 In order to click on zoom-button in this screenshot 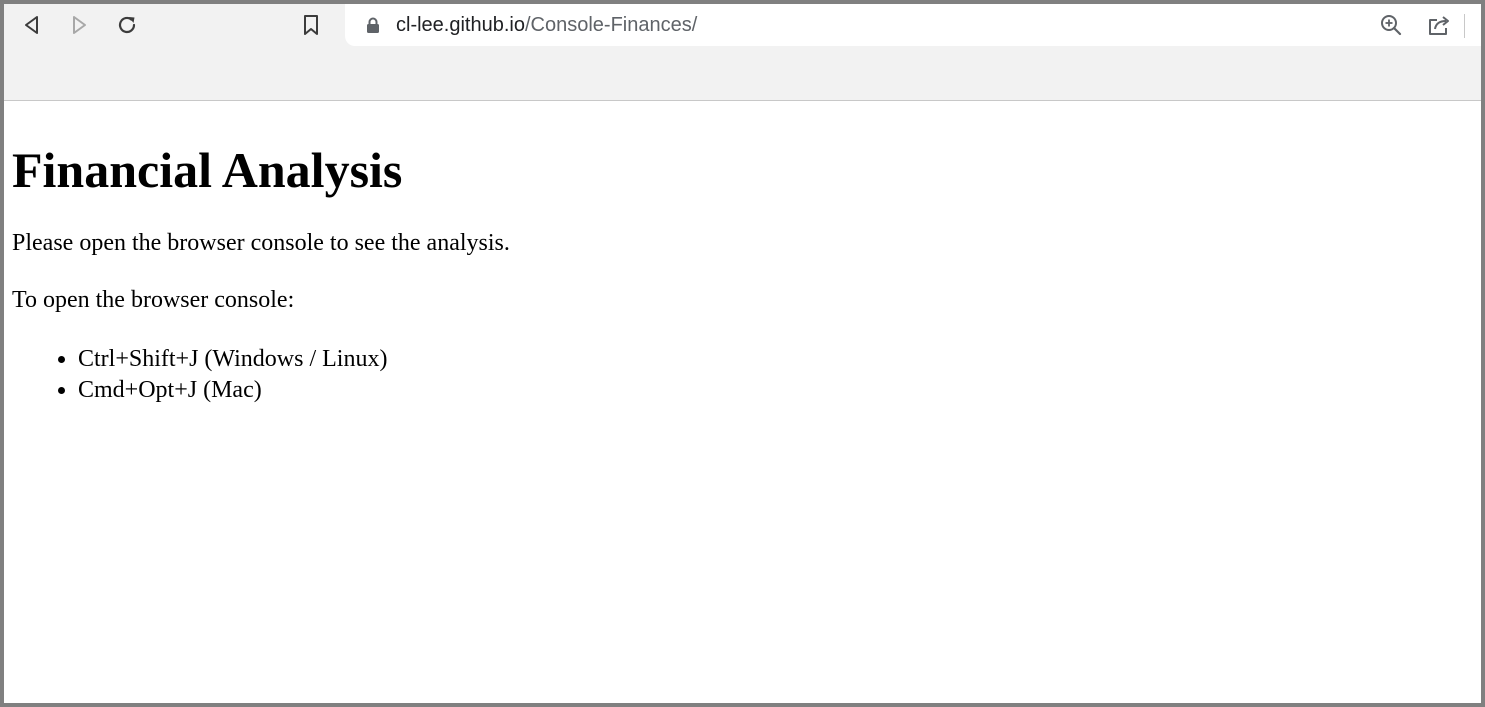, I will do `click(1391, 25)`.